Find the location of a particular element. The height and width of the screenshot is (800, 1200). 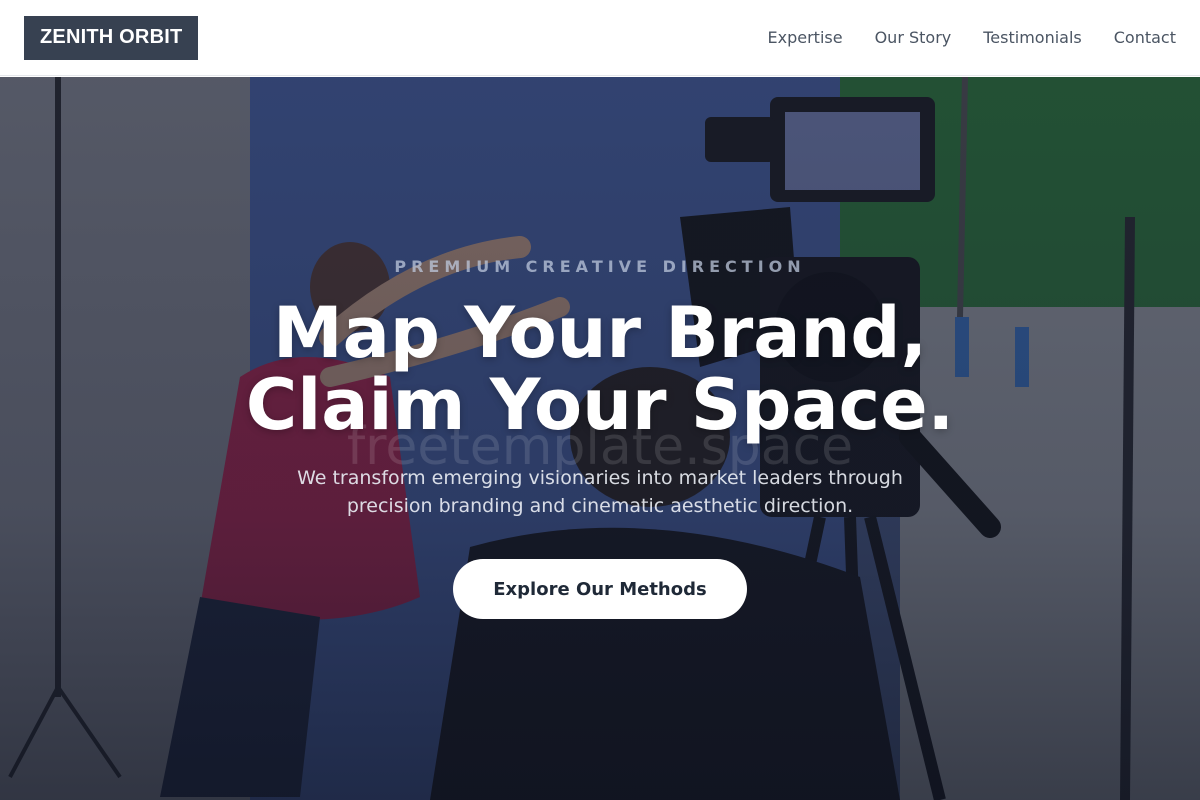

nav-link-contact: Contact is located at coordinates (1145, 37).